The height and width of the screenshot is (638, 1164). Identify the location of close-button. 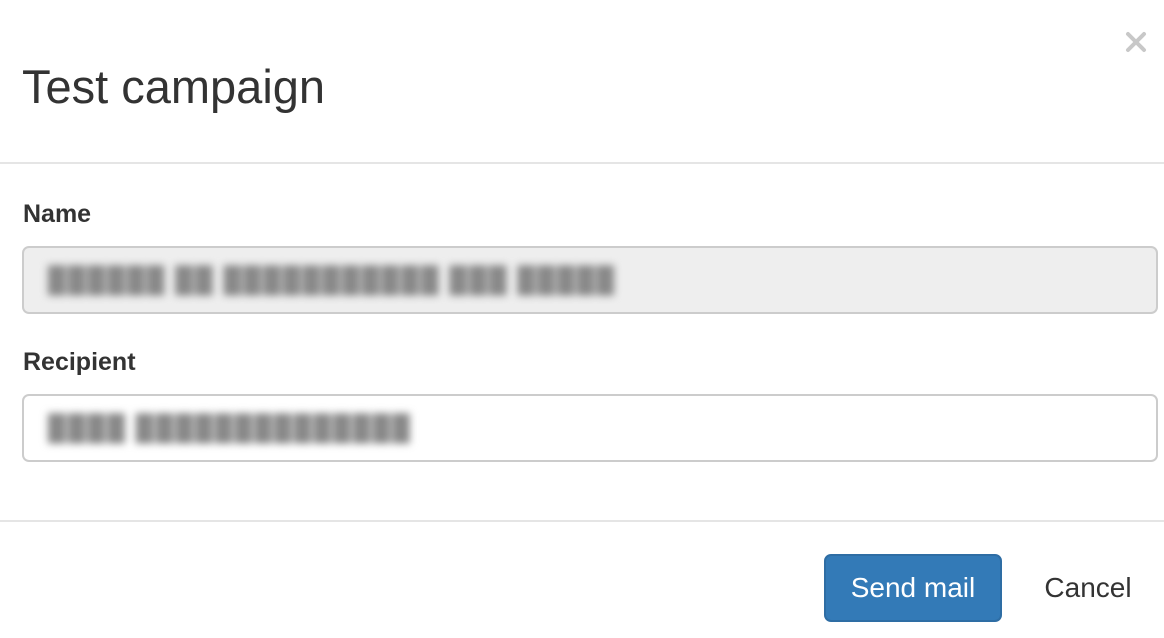
(1136, 42).